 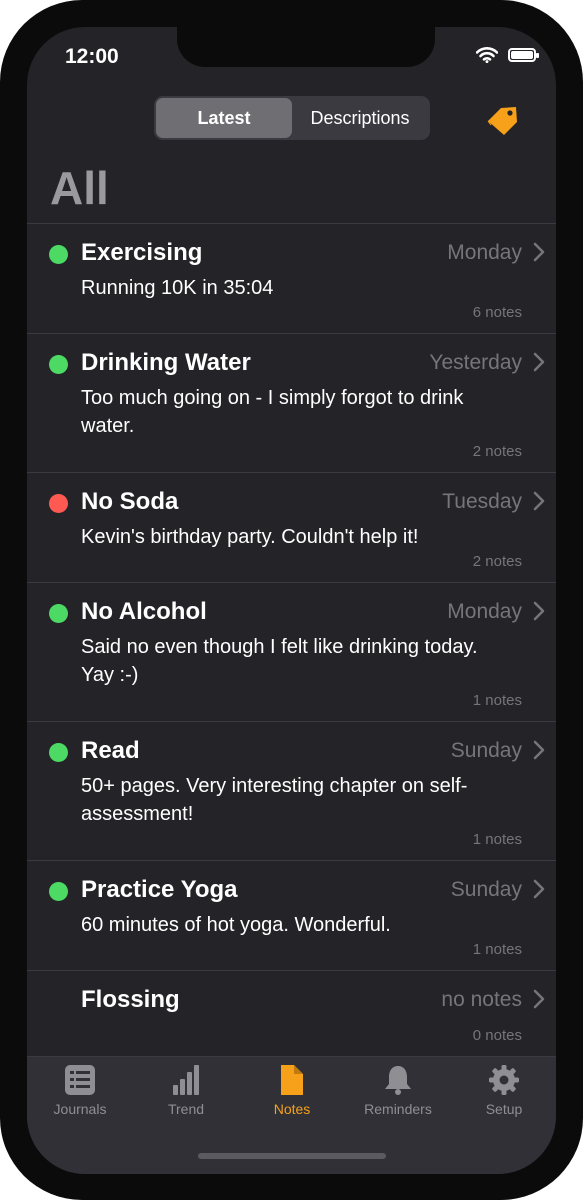 What do you see at coordinates (497, 1035) in the screenshot?
I see `item-note-count: 0 notes` at bounding box center [497, 1035].